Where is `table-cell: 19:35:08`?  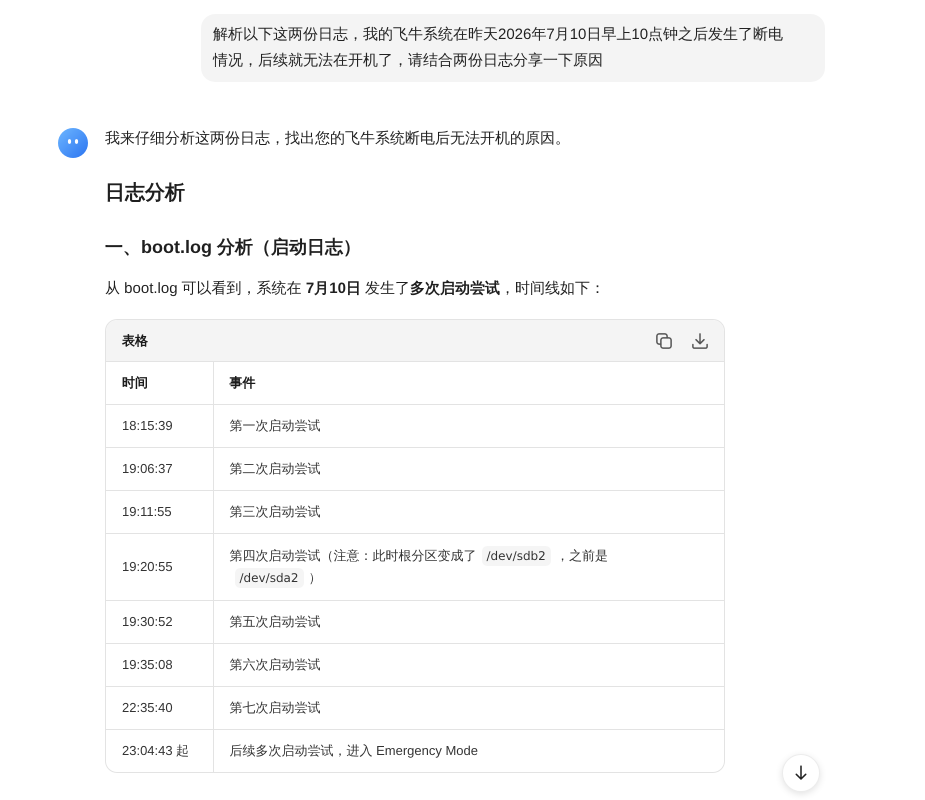
table-cell: 19:35:08 is located at coordinates (159, 665).